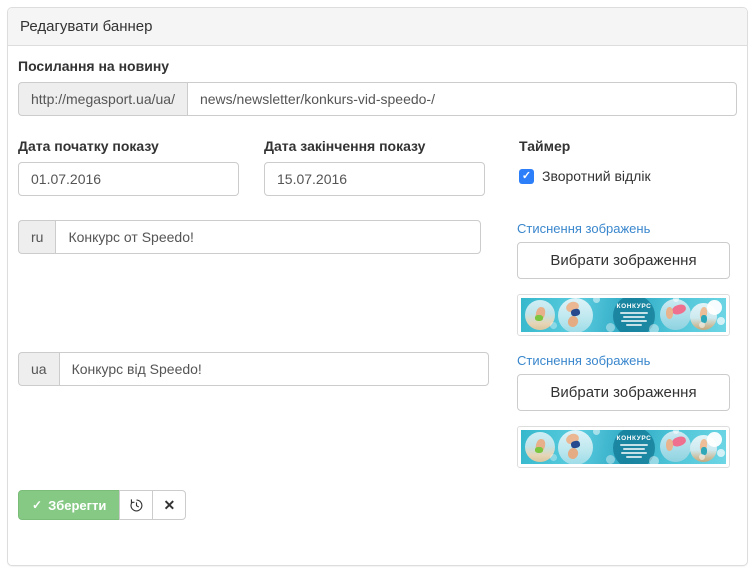  Describe the element at coordinates (273, 369) in the screenshot. I see `ua-title-input` at that location.